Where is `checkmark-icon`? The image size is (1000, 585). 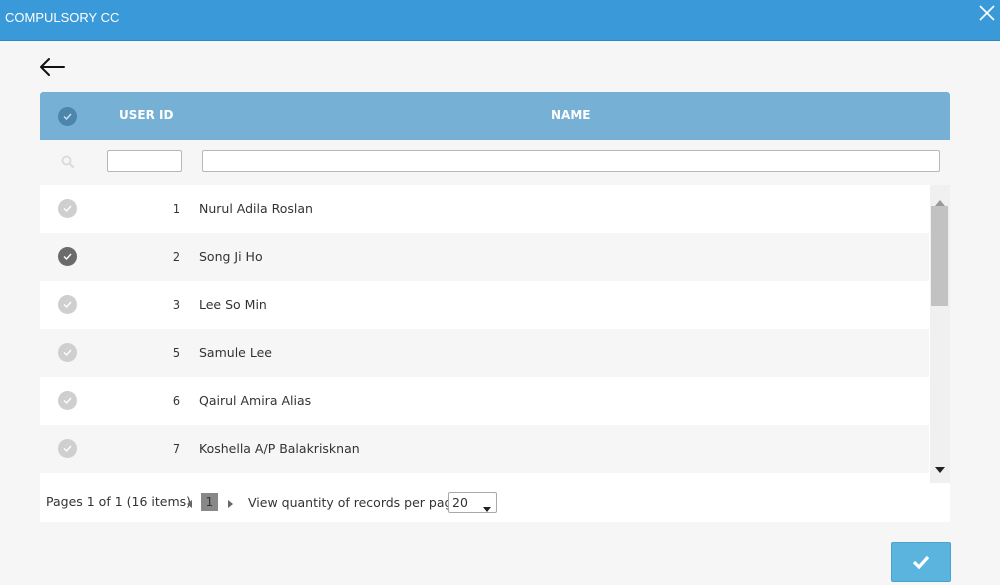
checkmark-icon is located at coordinates (921, 562).